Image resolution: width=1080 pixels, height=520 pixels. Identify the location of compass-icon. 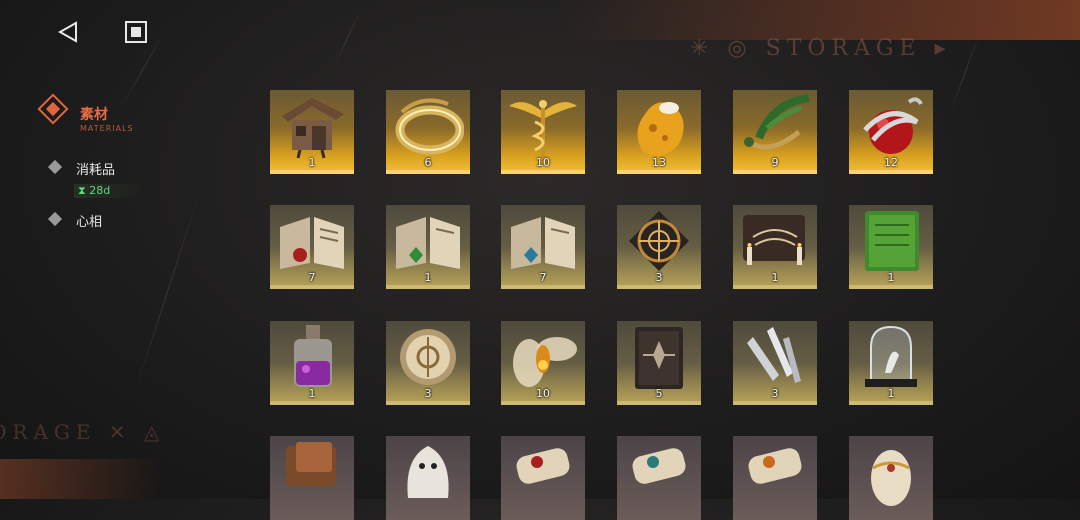
(428, 357).